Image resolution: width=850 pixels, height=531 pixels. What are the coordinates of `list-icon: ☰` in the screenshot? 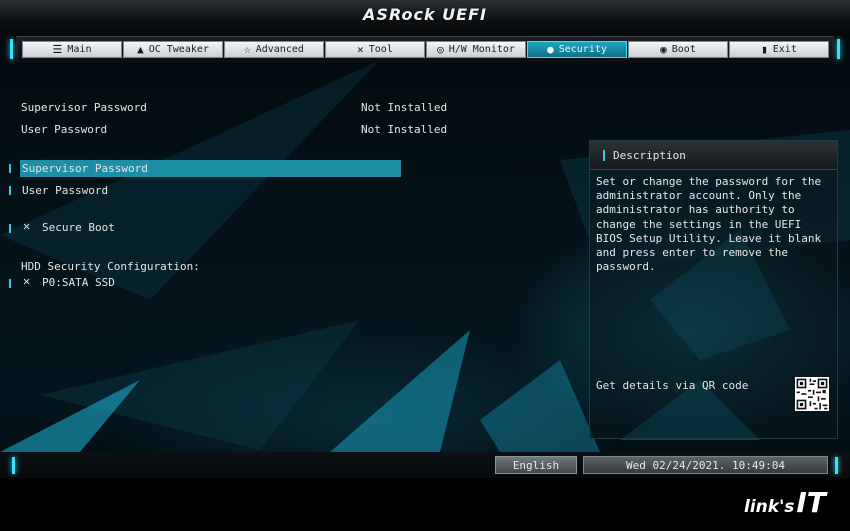 It's located at (57, 49).